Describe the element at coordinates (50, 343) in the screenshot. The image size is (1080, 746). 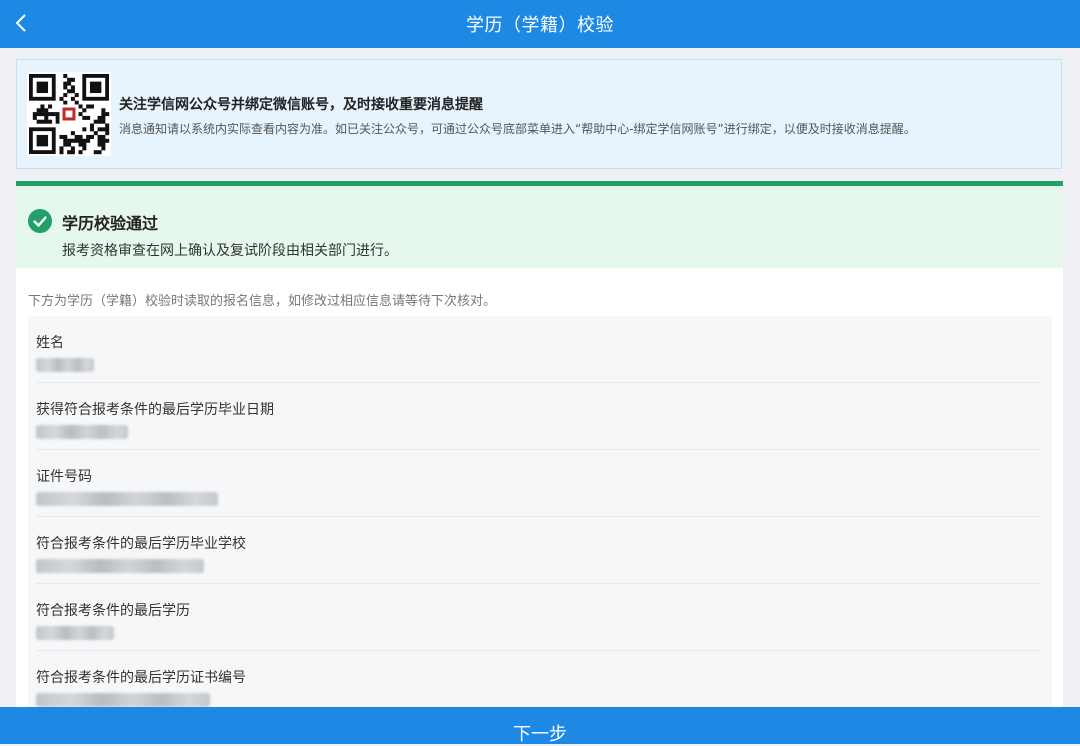
I see `field-label: 姓名` at that location.